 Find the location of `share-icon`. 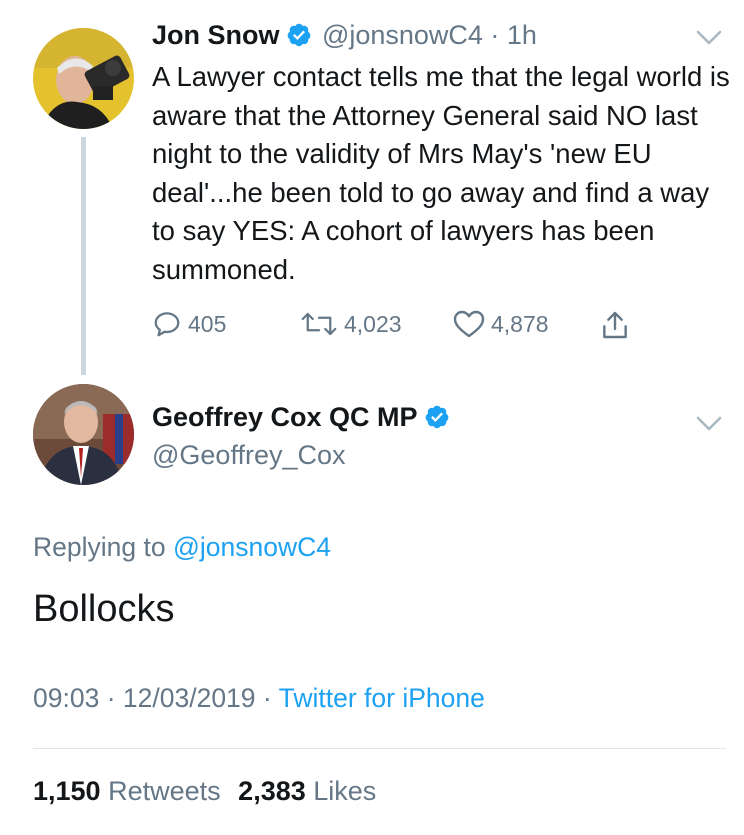

share-icon is located at coordinates (615, 325).